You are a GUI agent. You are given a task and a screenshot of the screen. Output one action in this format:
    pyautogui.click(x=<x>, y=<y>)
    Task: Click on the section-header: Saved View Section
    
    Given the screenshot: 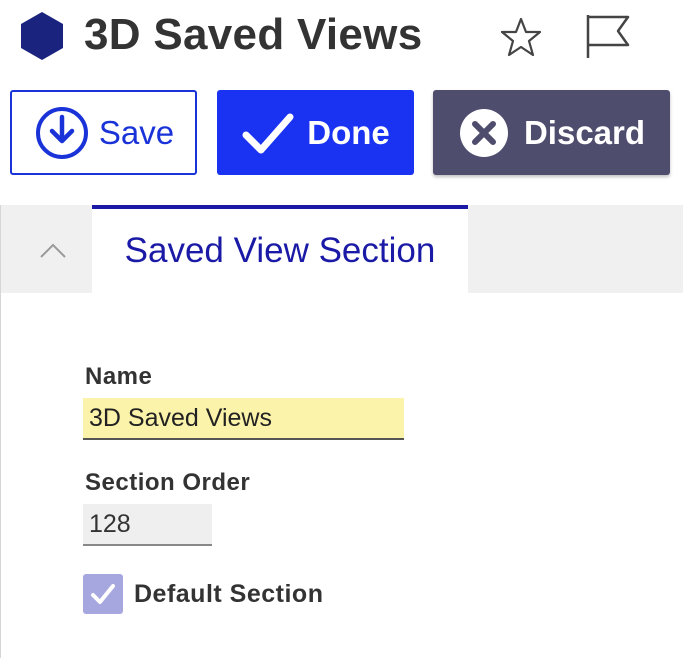 What is the action you would take?
    pyautogui.click(x=342, y=249)
    